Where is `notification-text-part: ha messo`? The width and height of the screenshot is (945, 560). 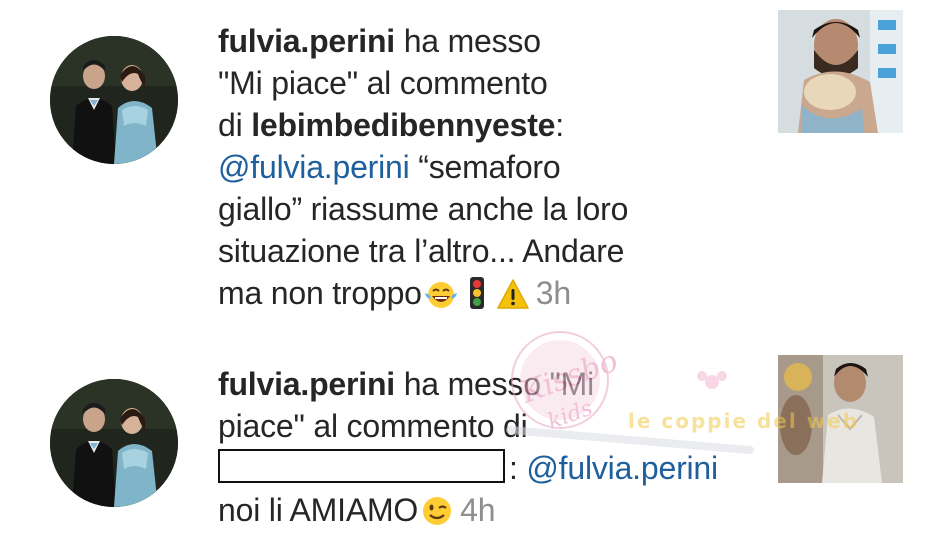 notification-text-part: ha messo is located at coordinates (468, 41).